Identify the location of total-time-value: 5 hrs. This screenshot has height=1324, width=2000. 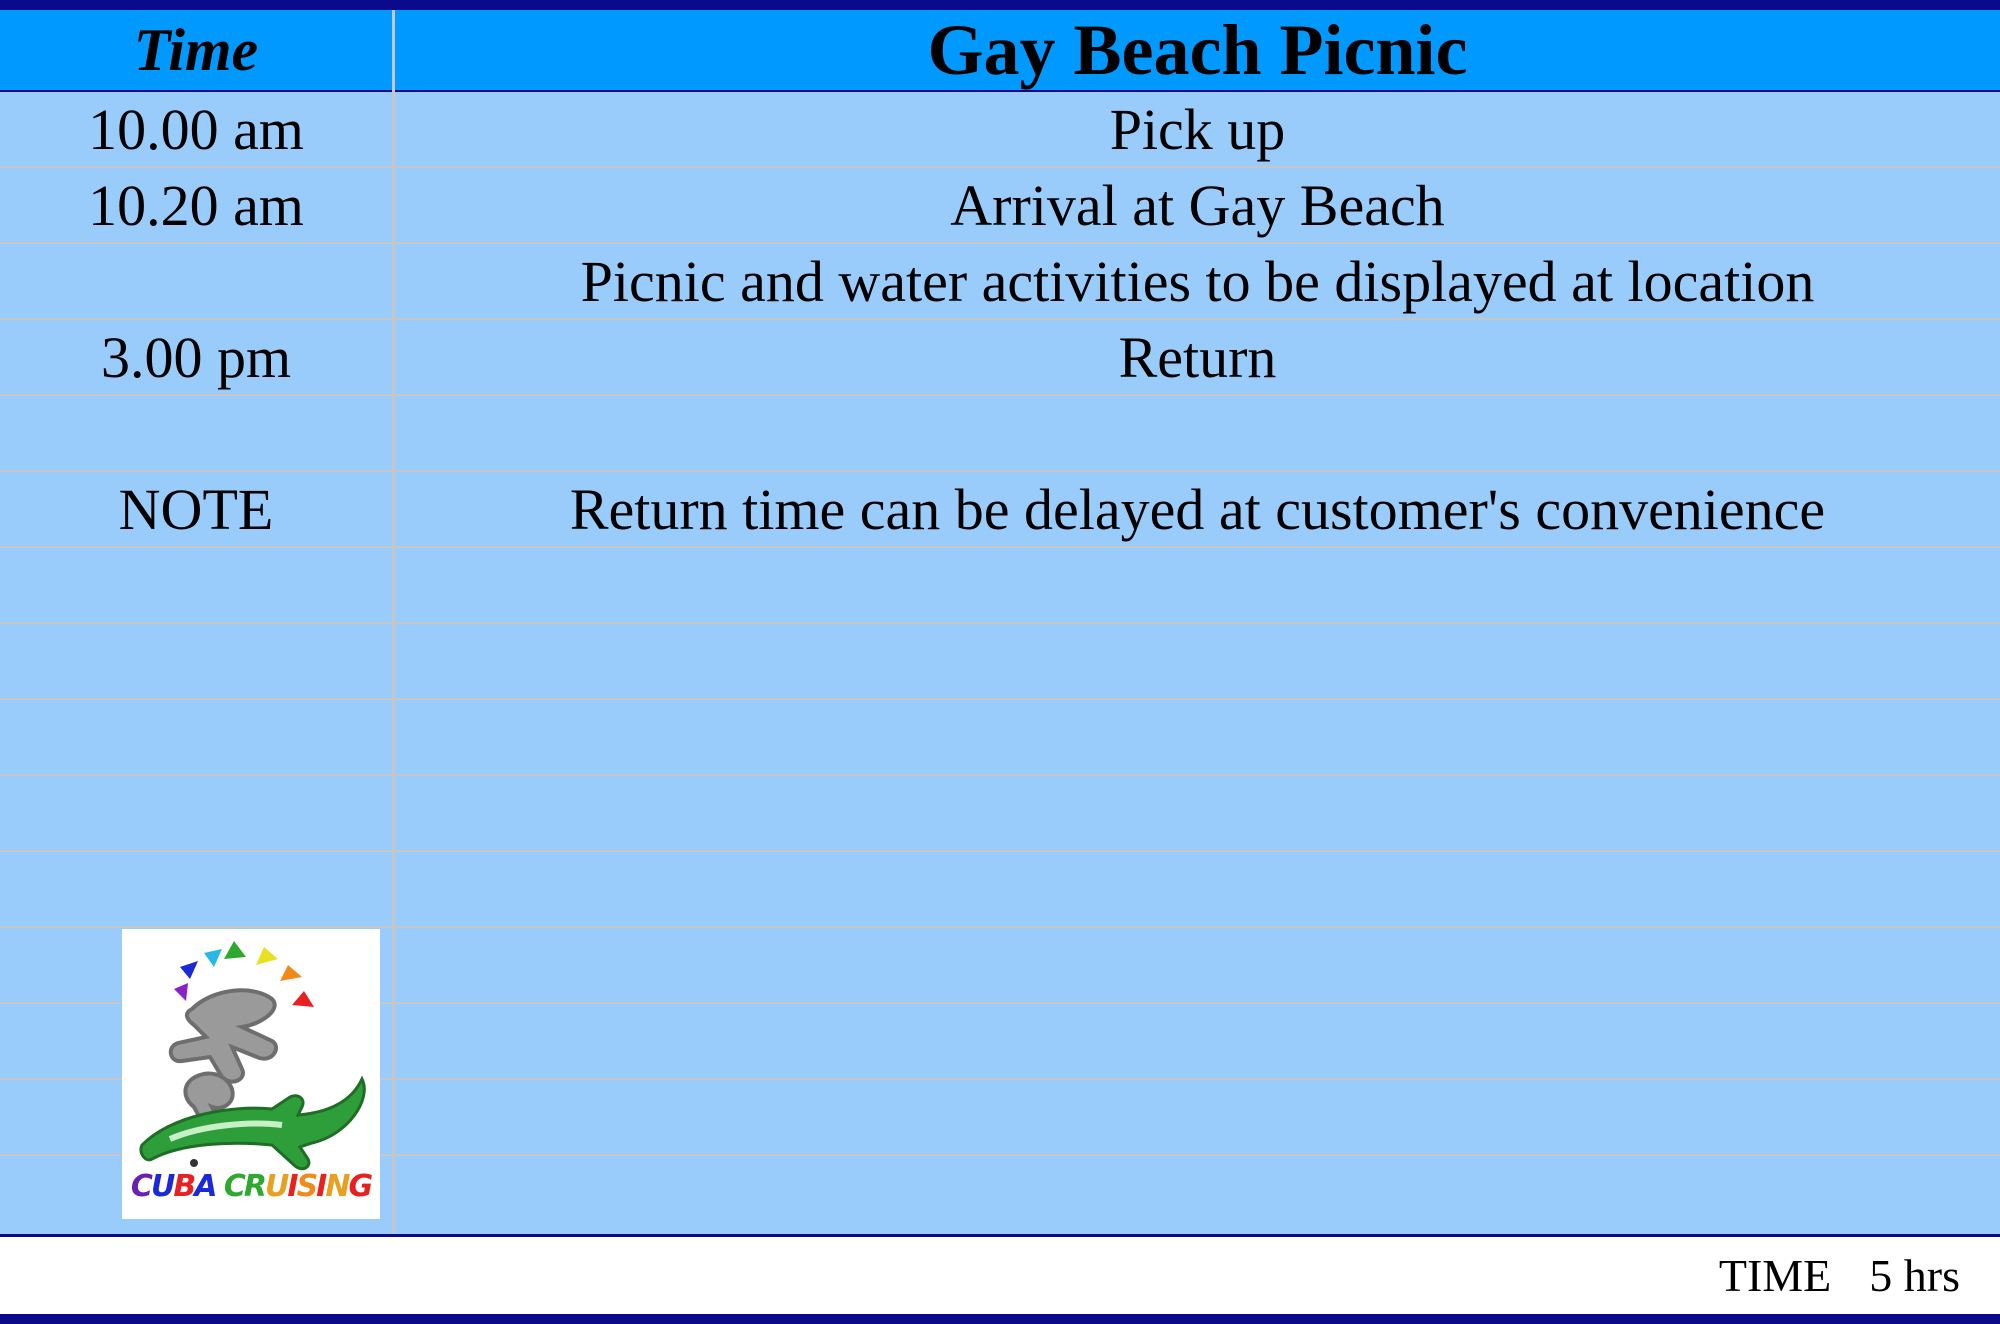
(1914, 1275).